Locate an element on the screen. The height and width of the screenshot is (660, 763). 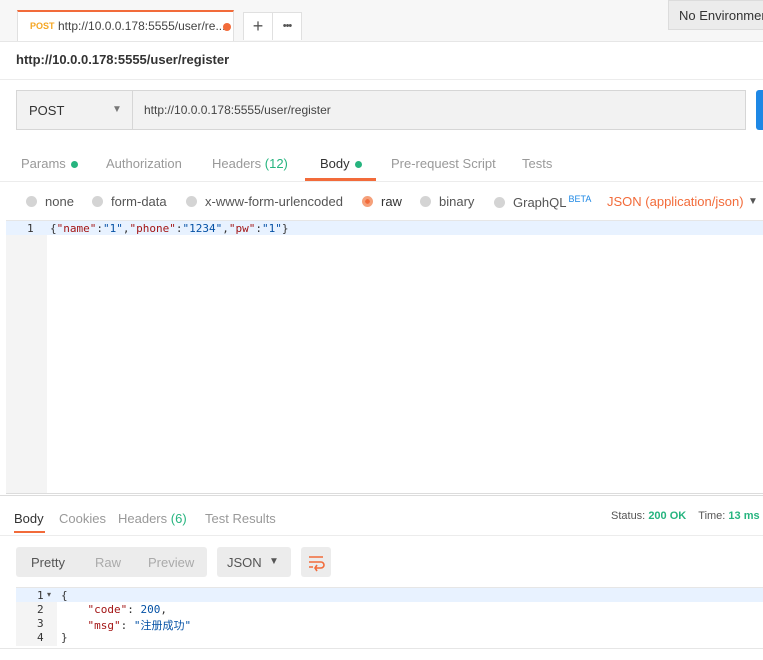
url-value: http://10.0.0.178:5555/user/register is located at coordinates (237, 110).